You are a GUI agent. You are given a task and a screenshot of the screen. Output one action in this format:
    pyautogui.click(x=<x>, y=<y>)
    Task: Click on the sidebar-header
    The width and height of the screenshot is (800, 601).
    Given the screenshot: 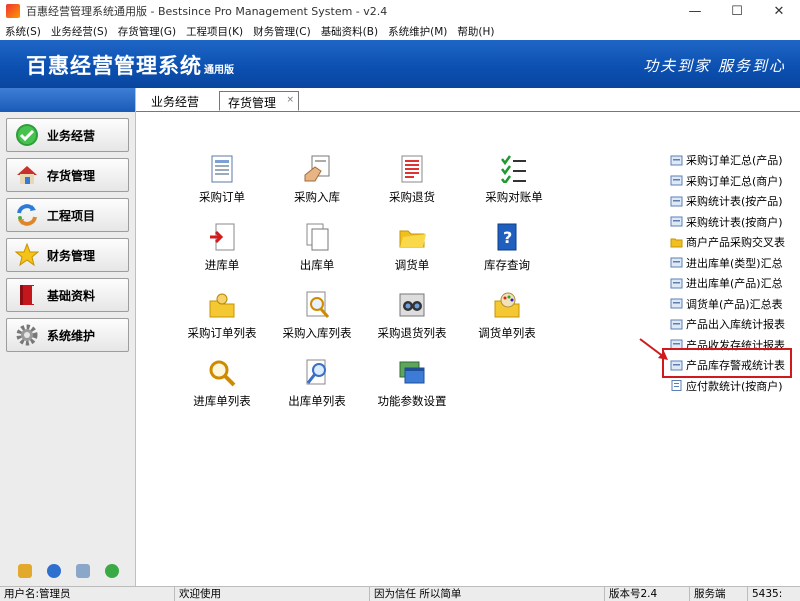 What is the action you would take?
    pyautogui.click(x=67, y=100)
    